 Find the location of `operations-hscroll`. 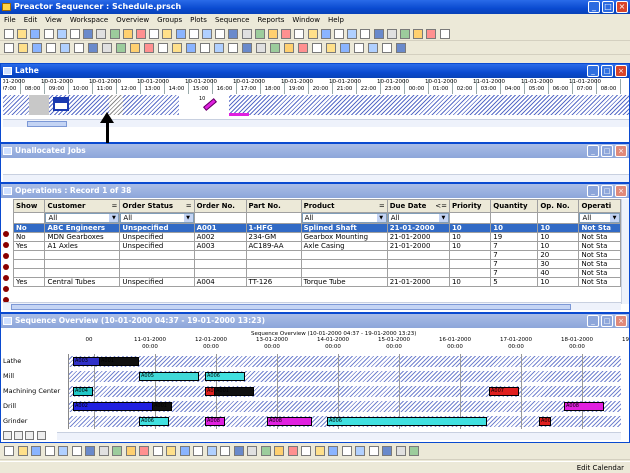

operations-hscroll is located at coordinates (312, 306).